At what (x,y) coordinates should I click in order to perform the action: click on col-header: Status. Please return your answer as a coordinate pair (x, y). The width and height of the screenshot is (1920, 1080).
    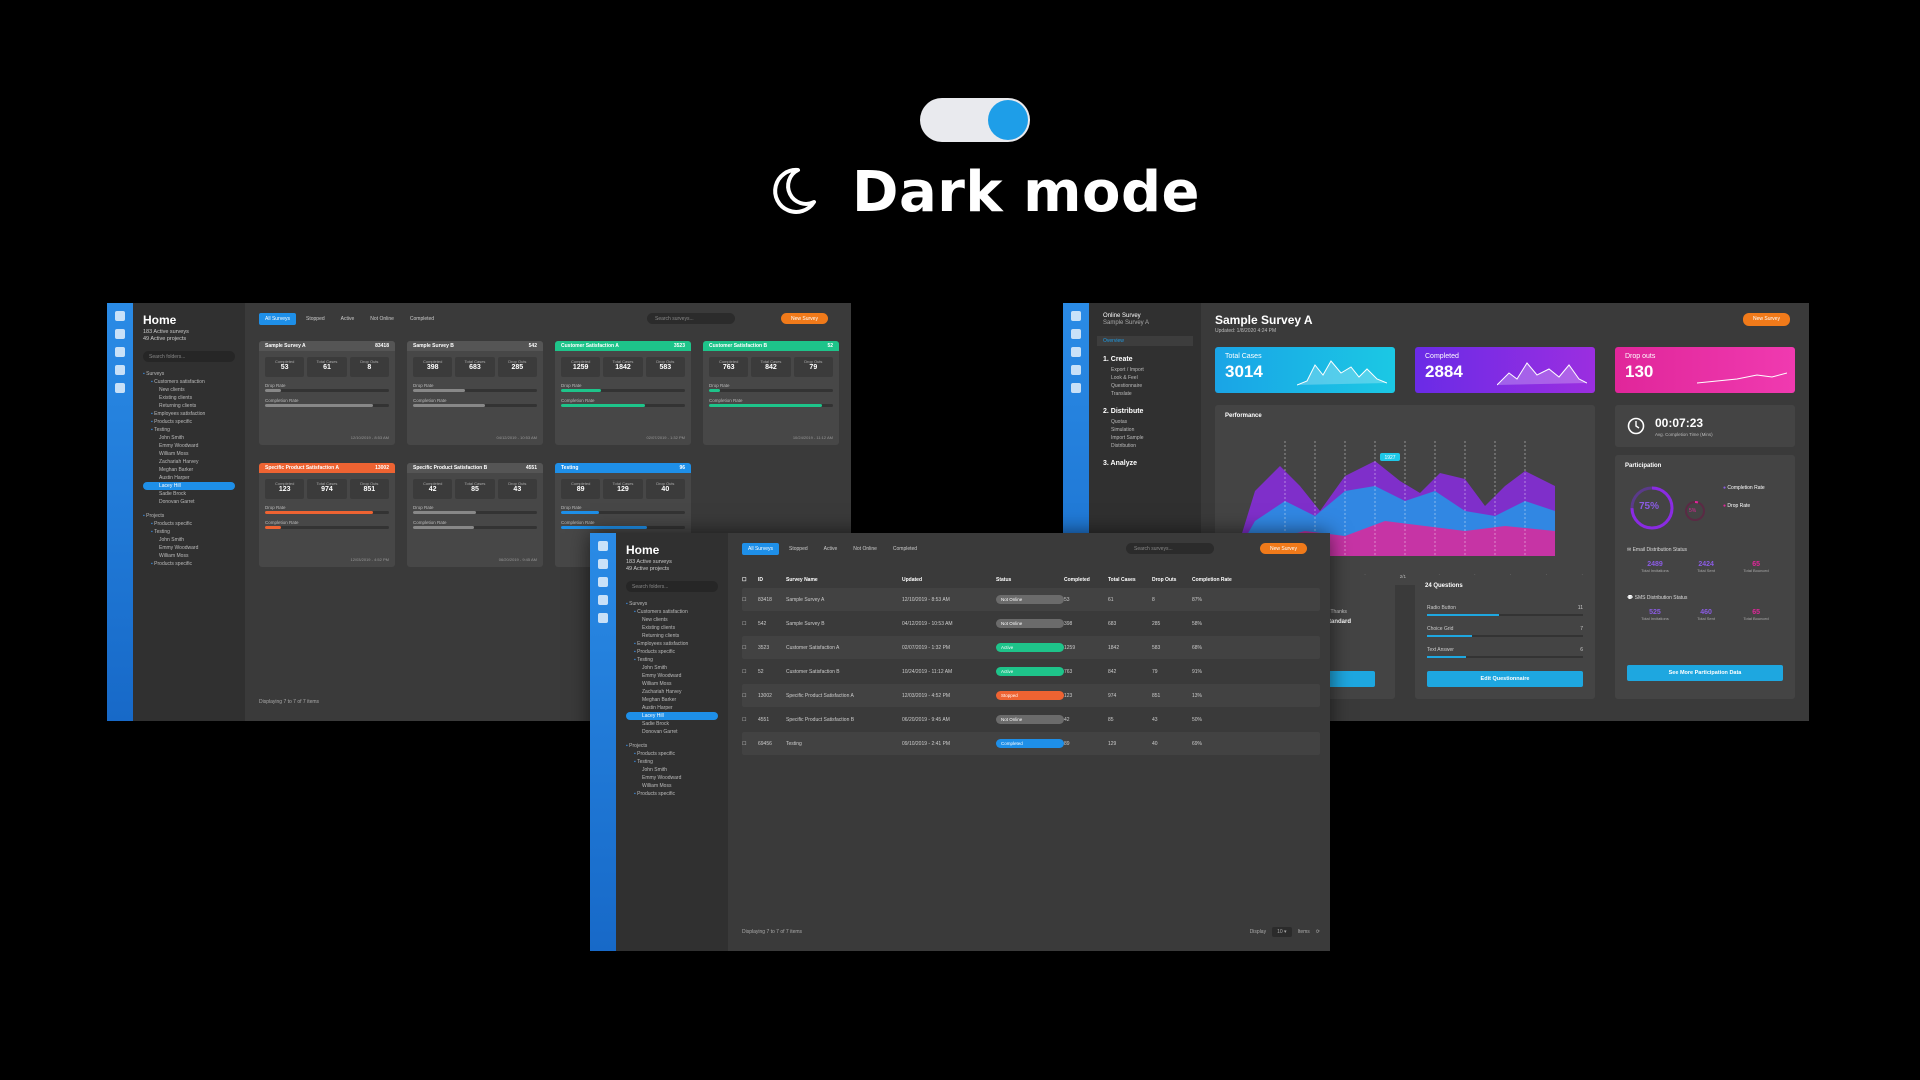
    Looking at the image, I should click on (1030, 580).